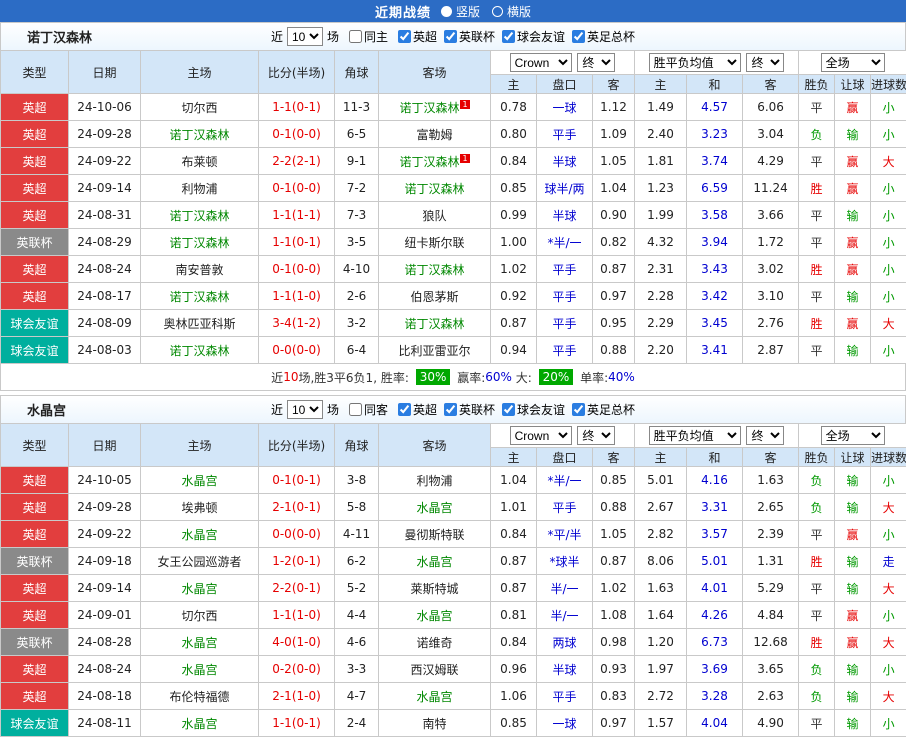 The height and width of the screenshot is (754, 906). Describe the element at coordinates (356, 188) in the screenshot. I see `corner-cell: 7-2` at that location.